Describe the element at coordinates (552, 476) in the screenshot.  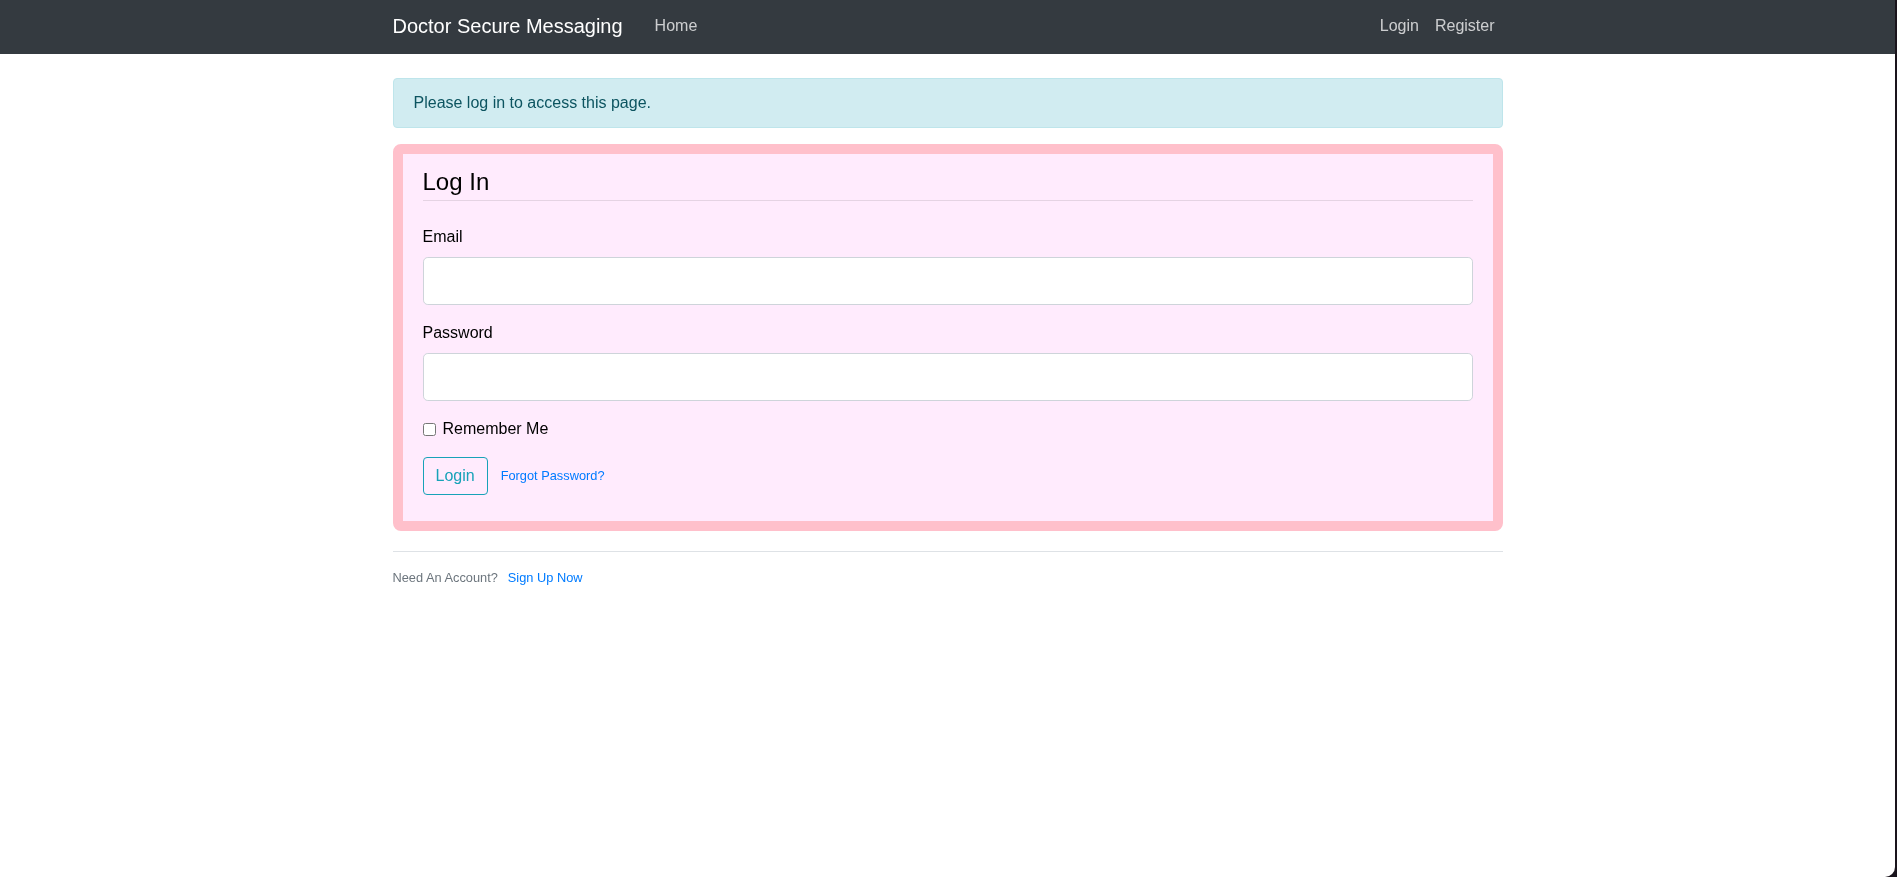
I see `forgot-password-link: Forgot Password?` at that location.